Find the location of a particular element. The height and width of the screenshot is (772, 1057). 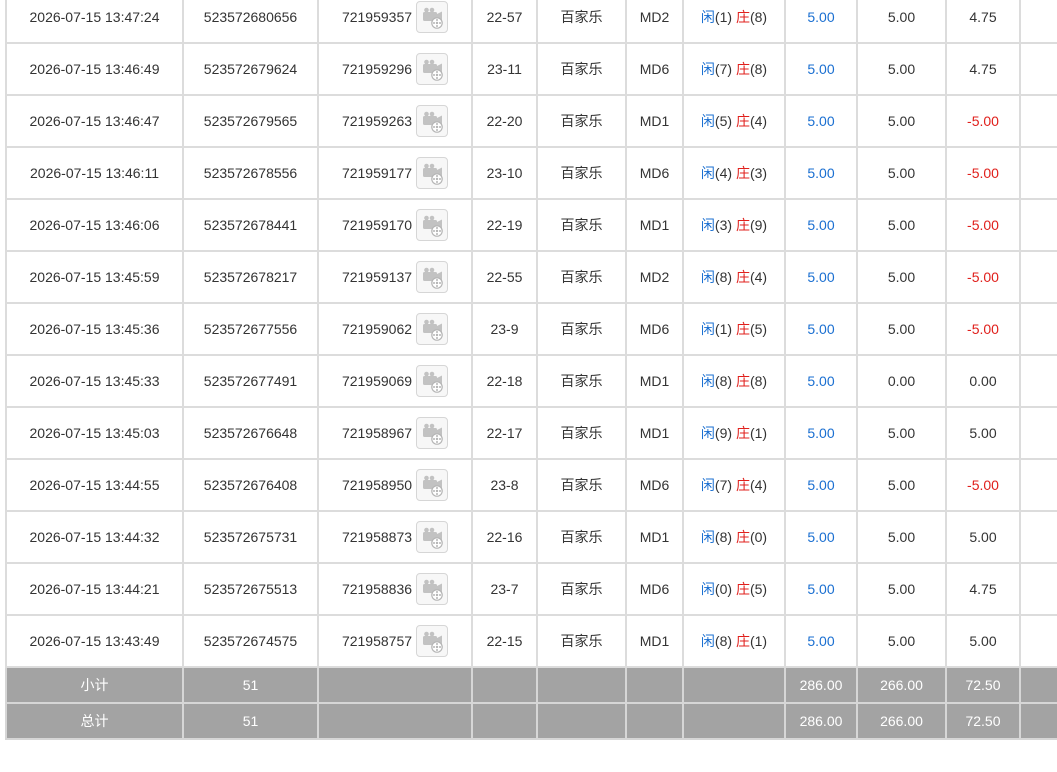

valid-amount: 0.00 is located at coordinates (901, 381).